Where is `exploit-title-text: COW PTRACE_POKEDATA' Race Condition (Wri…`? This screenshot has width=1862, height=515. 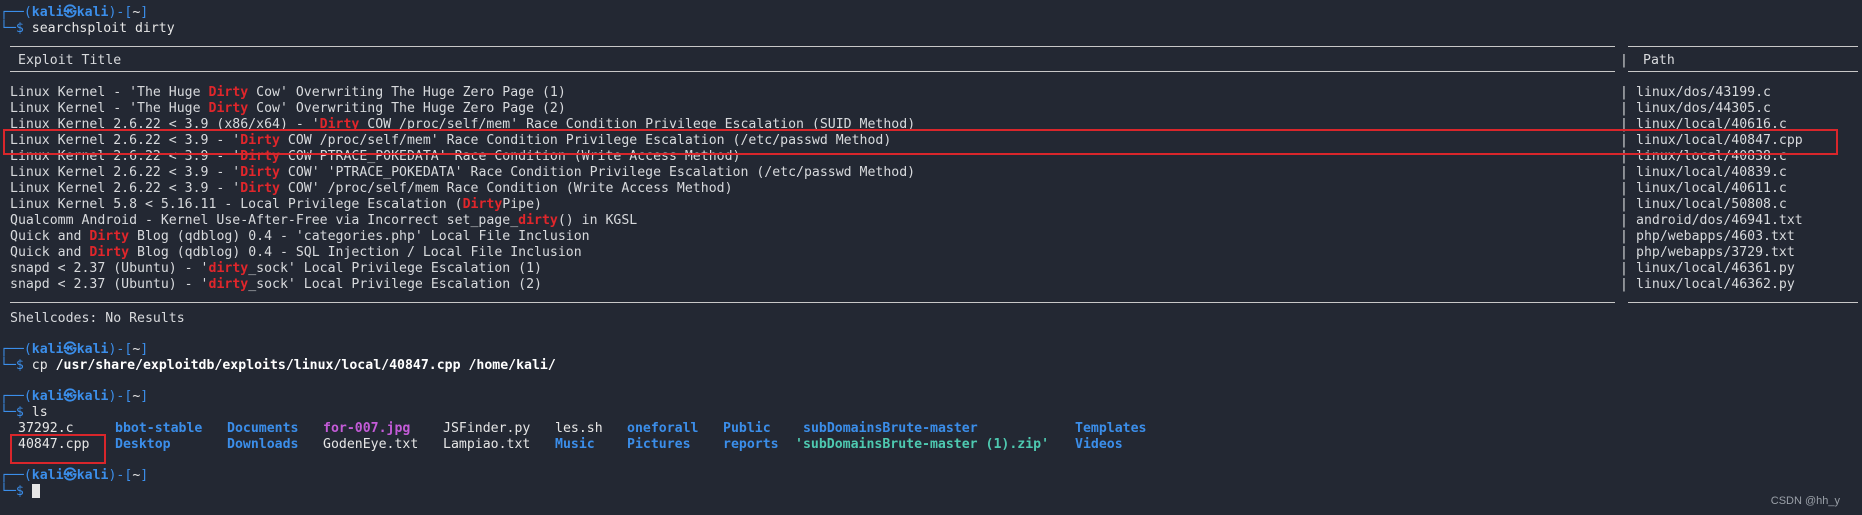
exploit-title-text: COW PTRACE_POKEDATA' Race Condition (Wri… is located at coordinates (510, 156).